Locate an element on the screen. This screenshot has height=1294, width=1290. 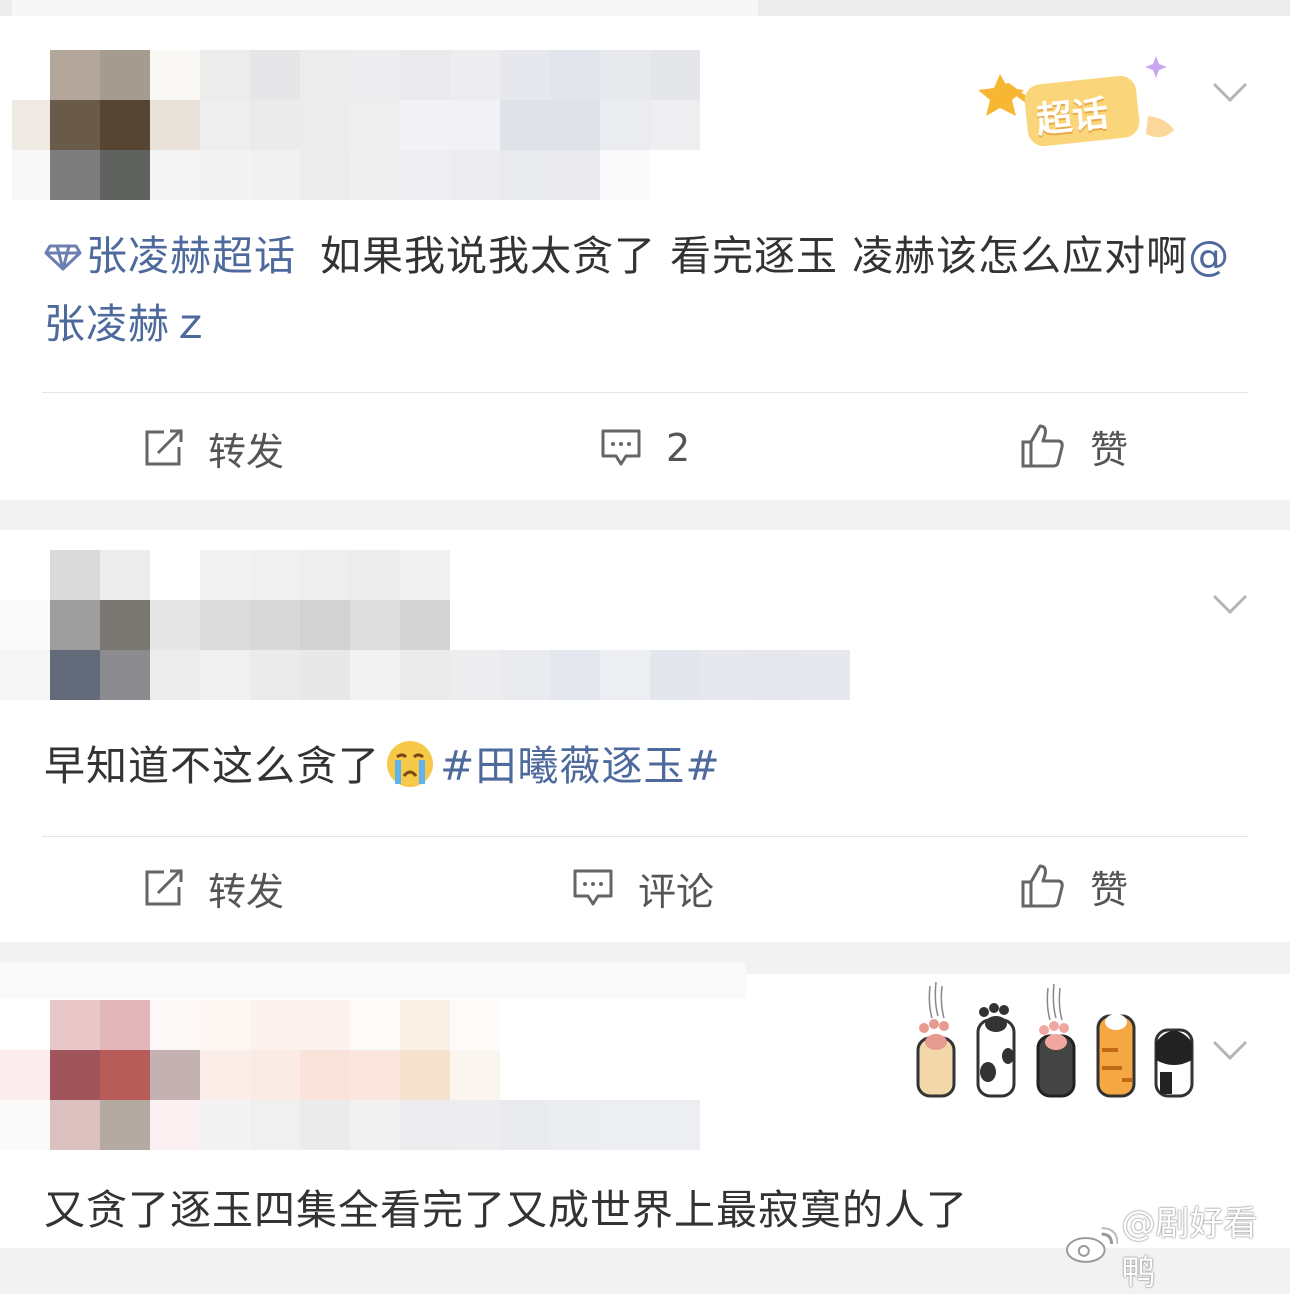
diamond-icon is located at coordinates (63, 257).